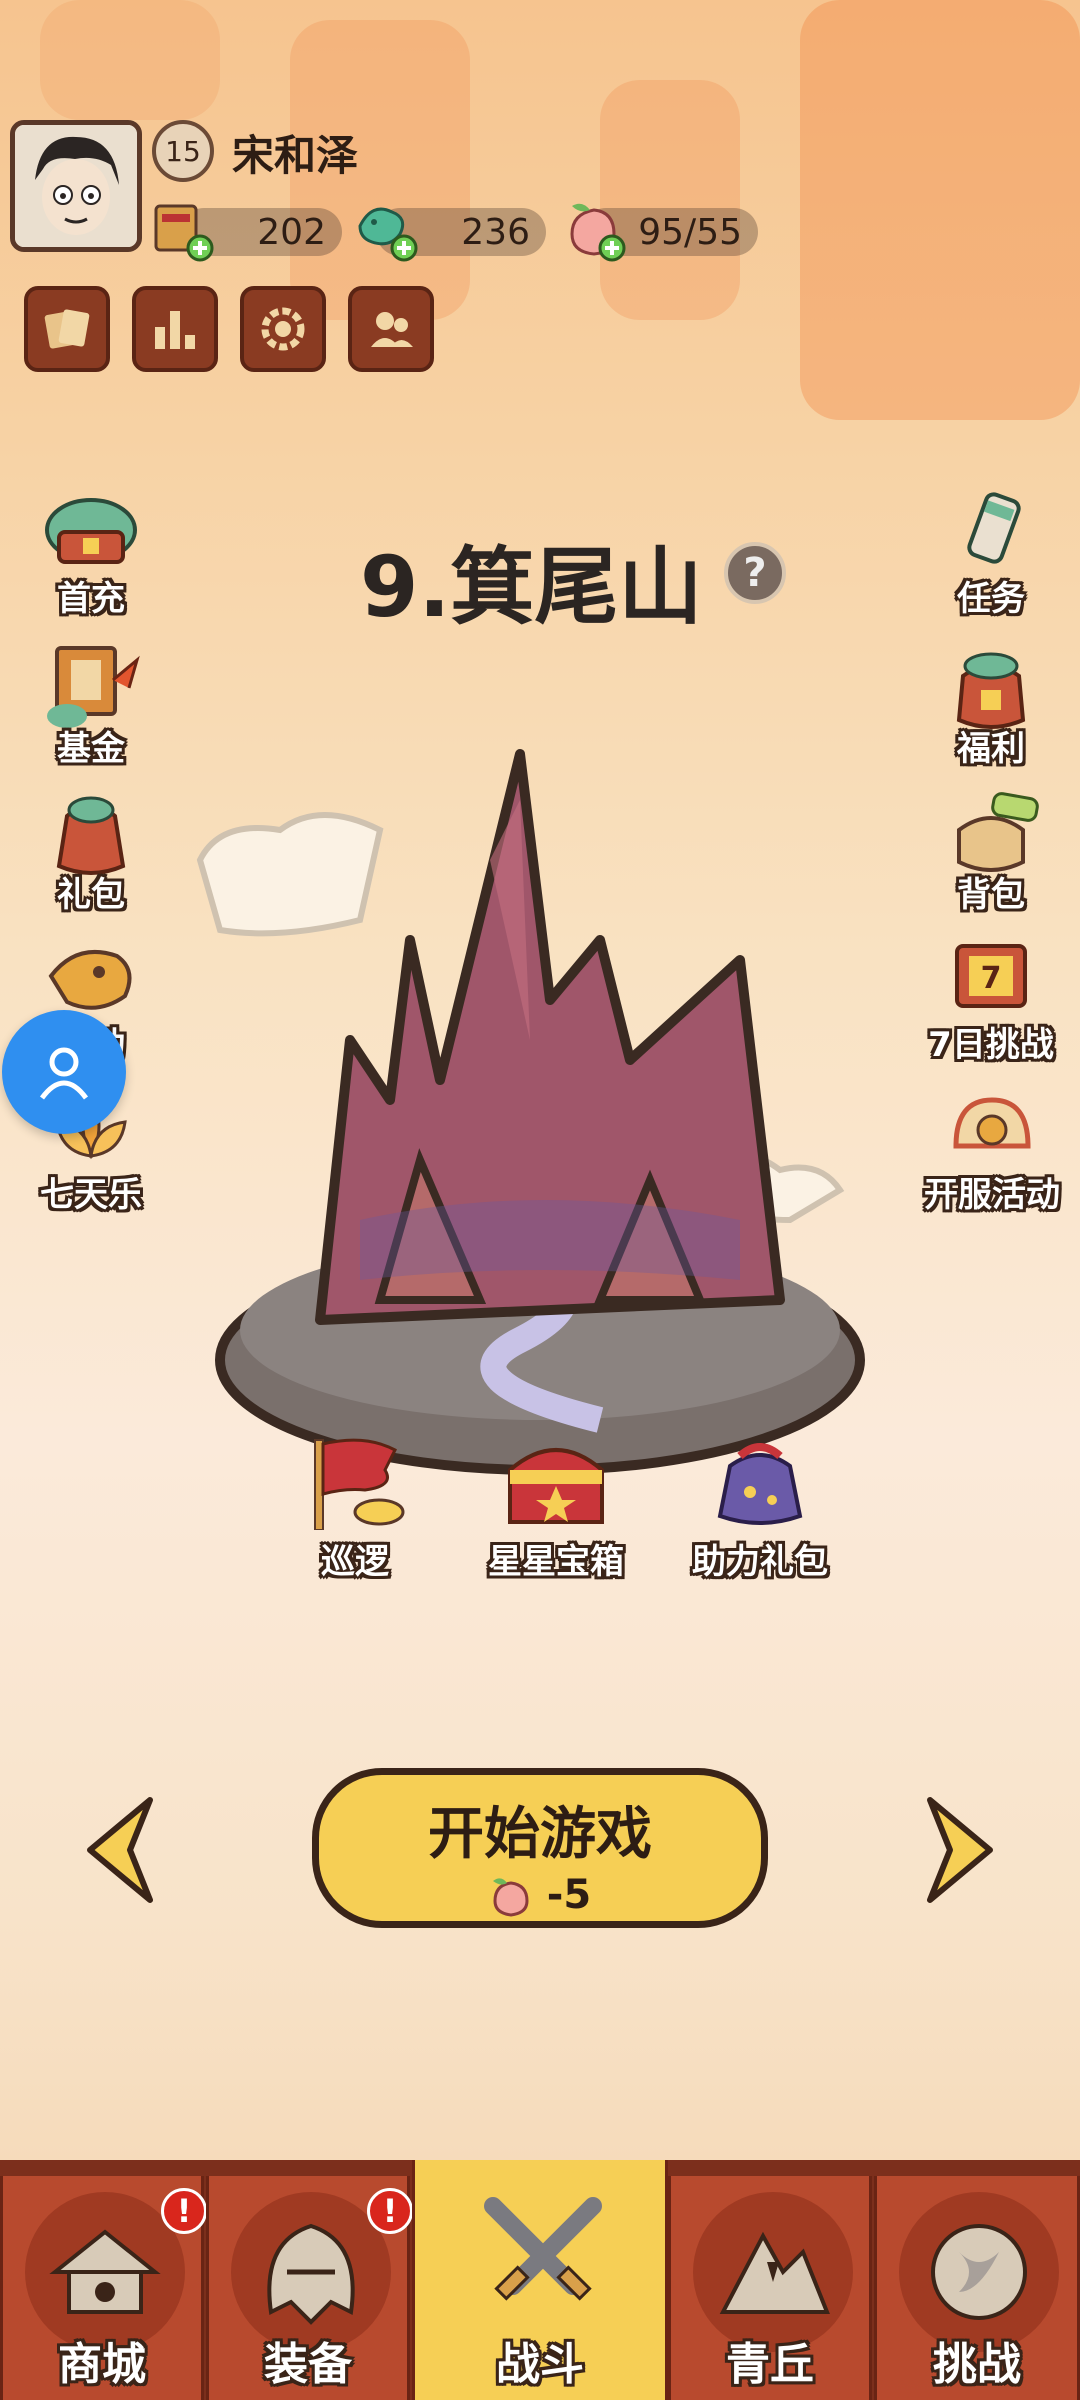 The width and height of the screenshot is (1080, 2400). I want to click on side-item-label: 任务, so click(991, 599).